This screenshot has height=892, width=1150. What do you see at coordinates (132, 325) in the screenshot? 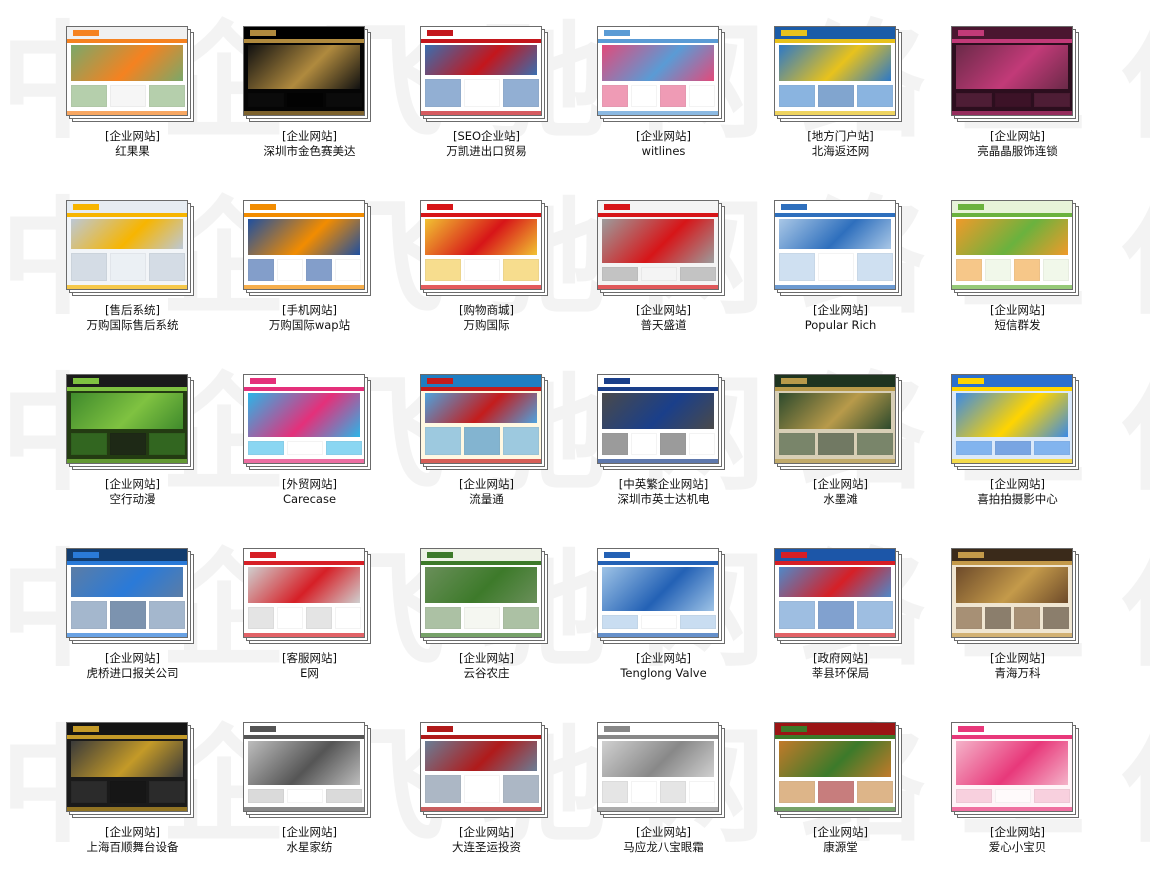
I see `item-name-link: 万购国际售后系统` at bounding box center [132, 325].